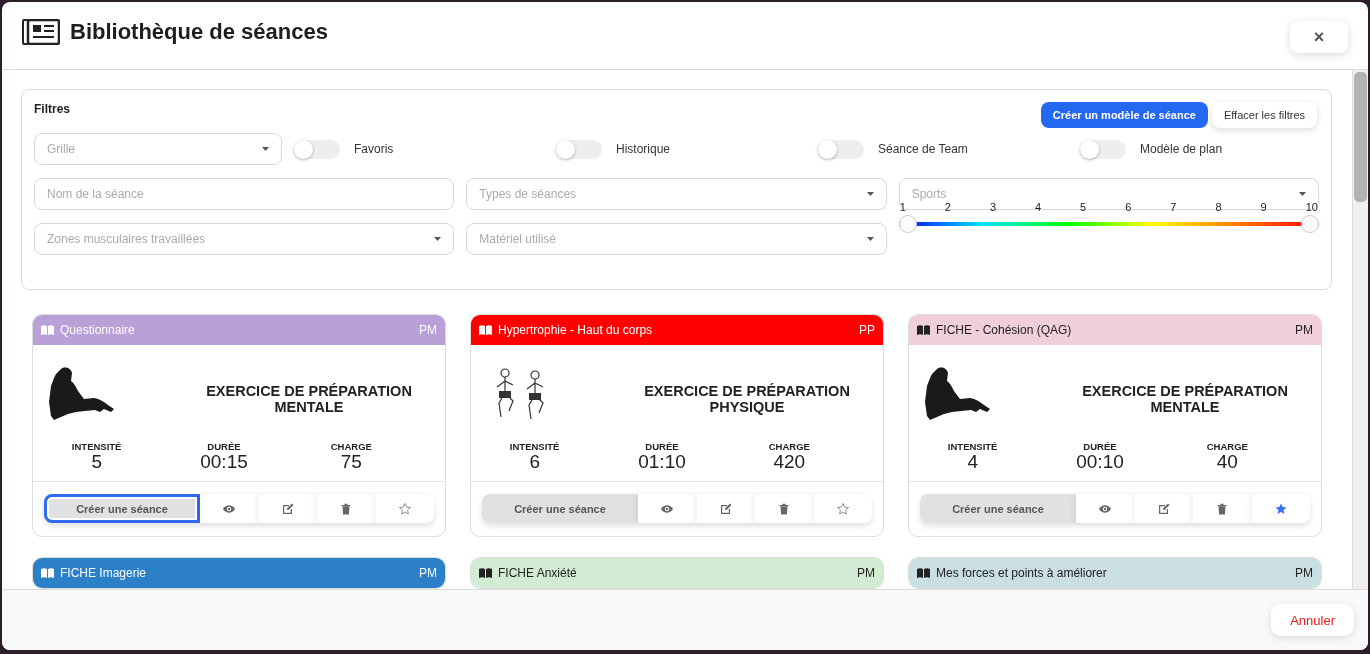  Describe the element at coordinates (104, 573) in the screenshot. I see `card-title: FICHE Imagerie` at that location.